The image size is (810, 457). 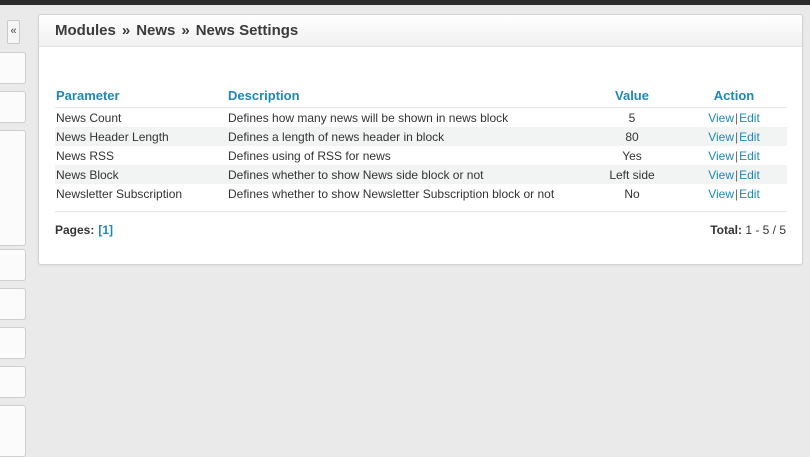 I want to click on column-header-value: Value, so click(x=631, y=96).